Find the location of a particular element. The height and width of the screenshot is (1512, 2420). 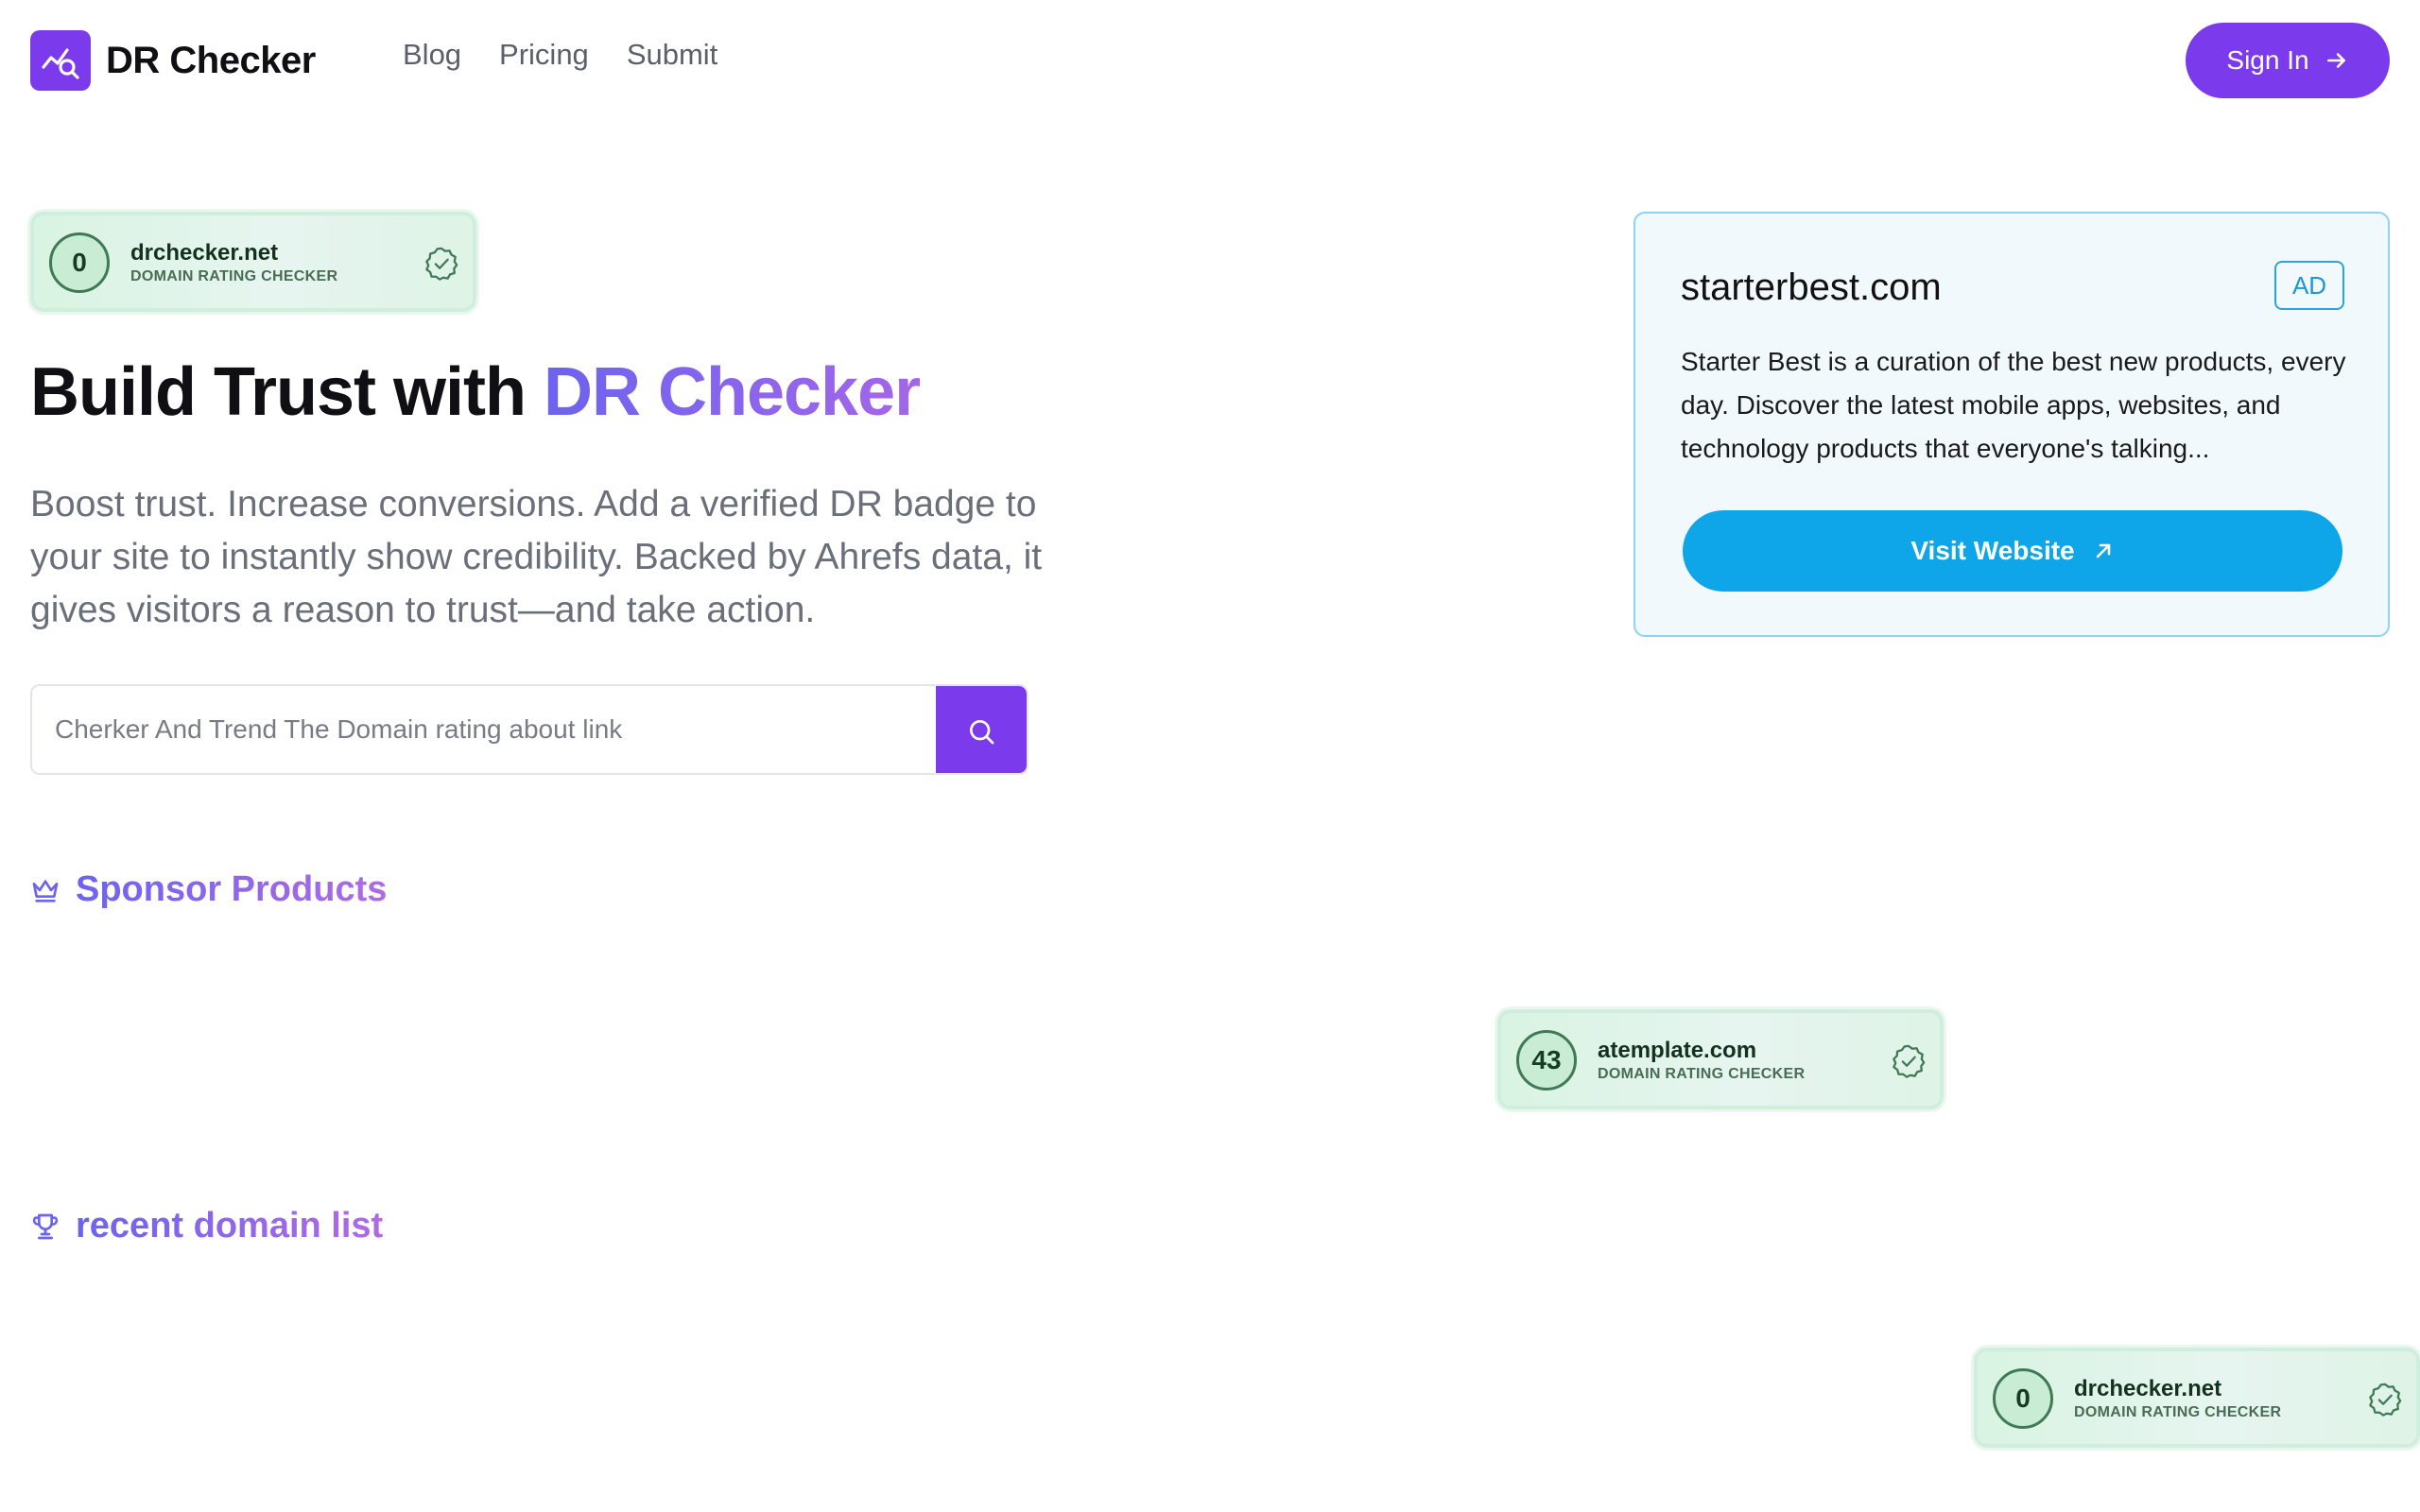

visit-website-label: Visit Website is located at coordinates (1993, 550).